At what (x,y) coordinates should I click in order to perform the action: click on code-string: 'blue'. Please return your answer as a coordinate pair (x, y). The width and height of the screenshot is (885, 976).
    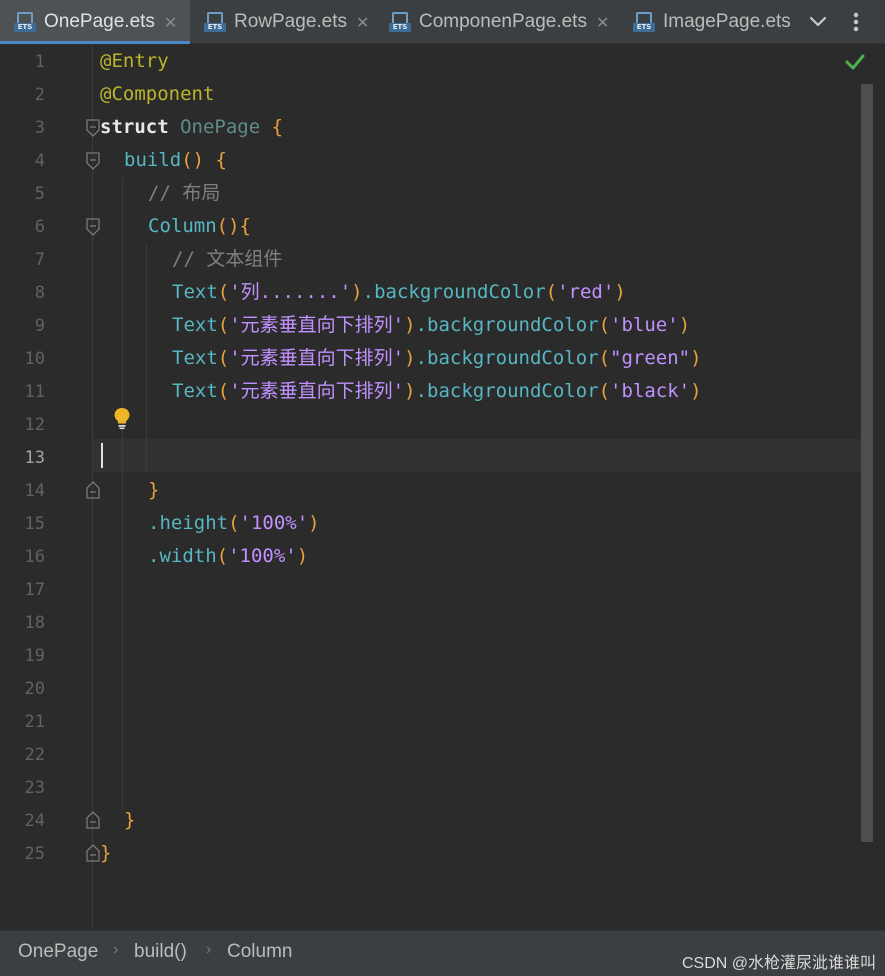
    Looking at the image, I should click on (644, 325).